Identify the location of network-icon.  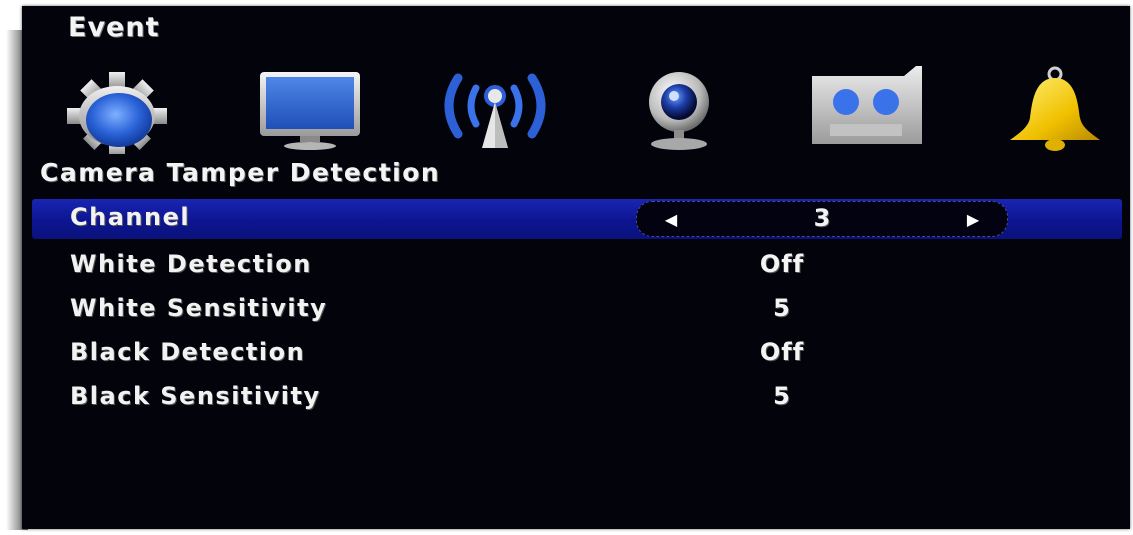
(495, 110).